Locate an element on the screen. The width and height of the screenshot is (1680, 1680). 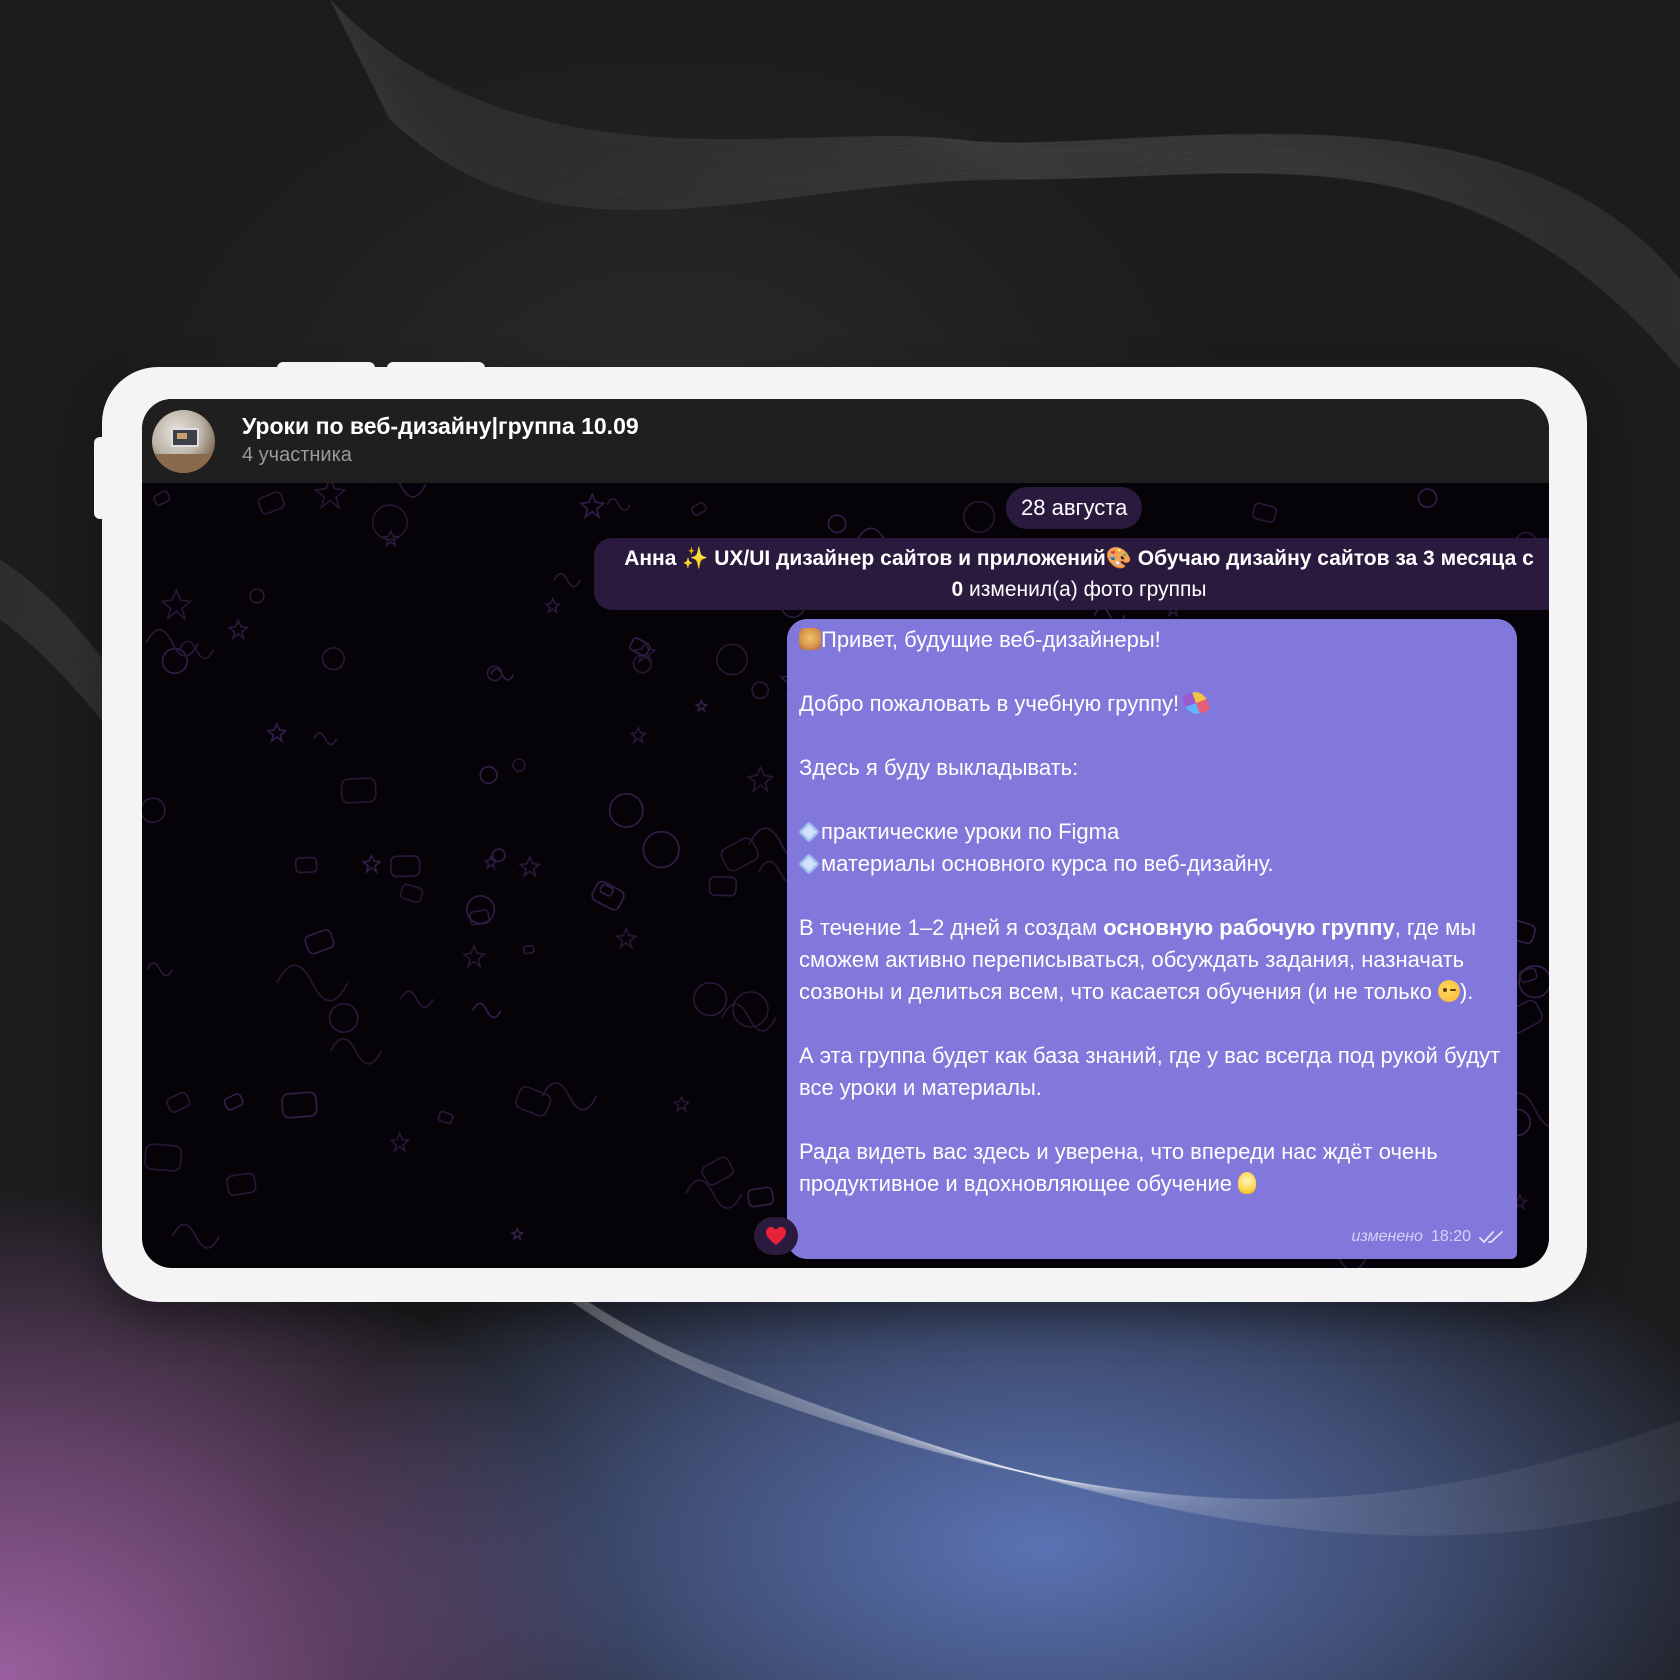
double-check-icon is located at coordinates (1491, 1237).